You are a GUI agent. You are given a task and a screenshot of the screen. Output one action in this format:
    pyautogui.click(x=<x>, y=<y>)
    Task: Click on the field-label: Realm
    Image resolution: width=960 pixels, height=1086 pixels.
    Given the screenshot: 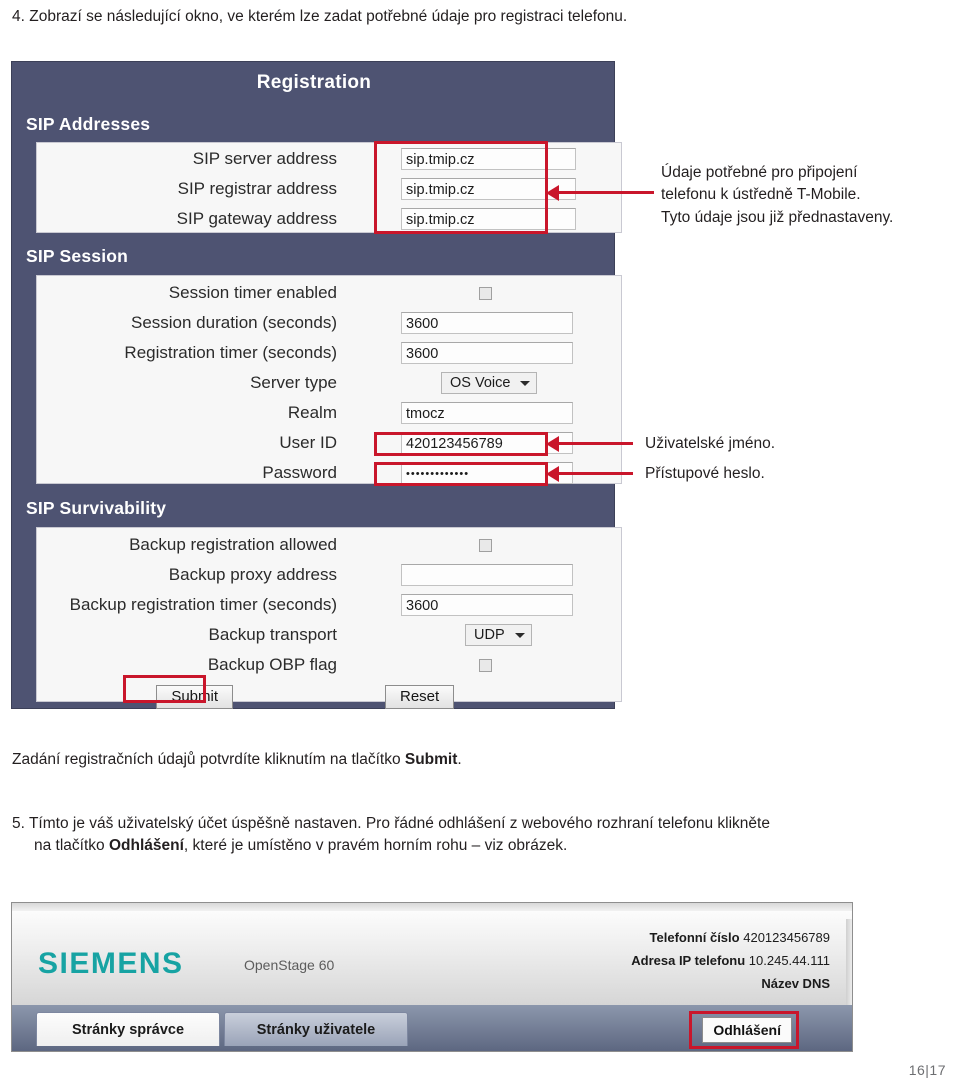 What is the action you would take?
    pyautogui.click(x=312, y=412)
    